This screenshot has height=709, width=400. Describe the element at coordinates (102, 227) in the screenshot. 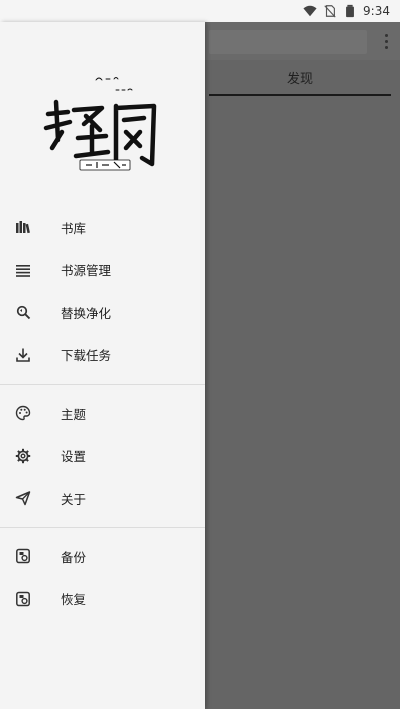

I see `menu-item-bookshelf: 书库` at that location.